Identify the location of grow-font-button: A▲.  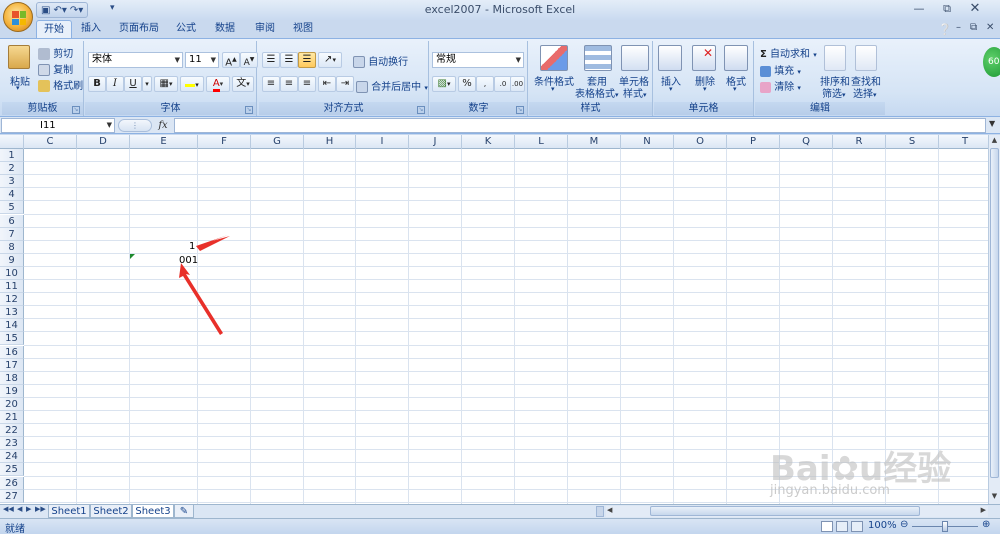
(231, 60).